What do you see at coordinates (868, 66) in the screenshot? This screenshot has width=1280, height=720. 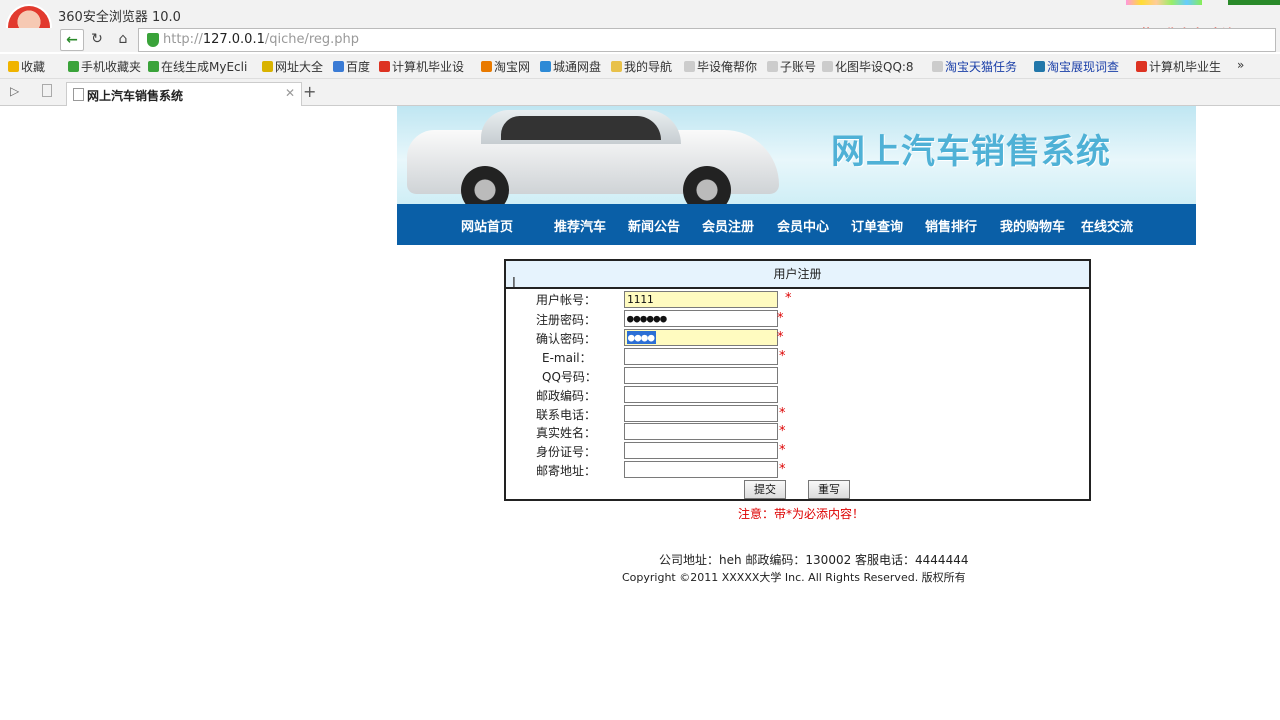 I see `bookmark-item: 化图毕设QQ:8` at bounding box center [868, 66].